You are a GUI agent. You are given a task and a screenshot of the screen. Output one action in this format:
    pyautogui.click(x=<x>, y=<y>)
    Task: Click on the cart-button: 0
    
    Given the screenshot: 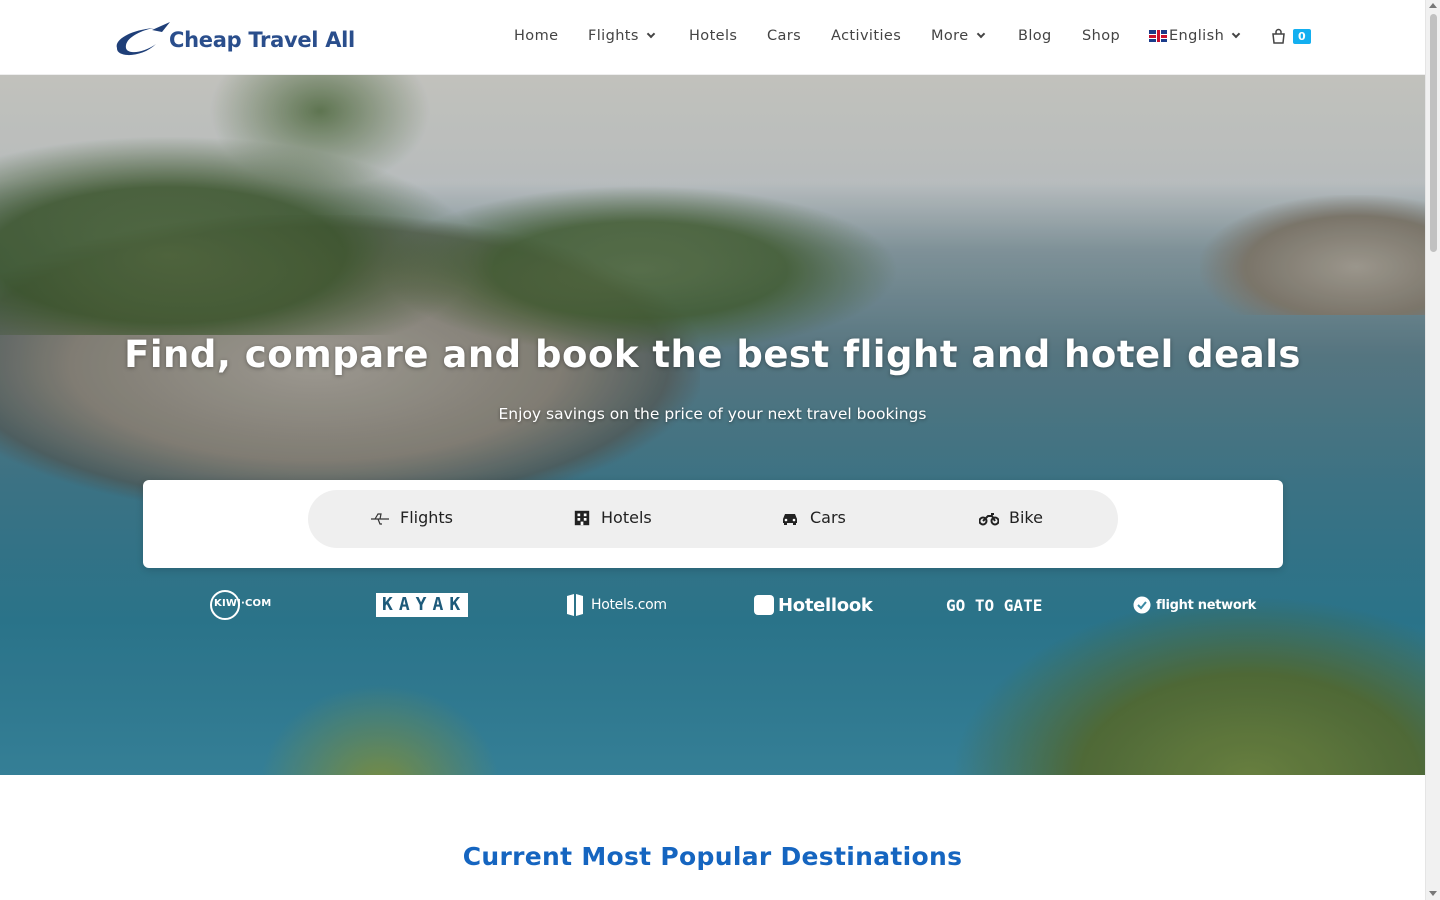 What is the action you would take?
    pyautogui.click(x=1291, y=35)
    